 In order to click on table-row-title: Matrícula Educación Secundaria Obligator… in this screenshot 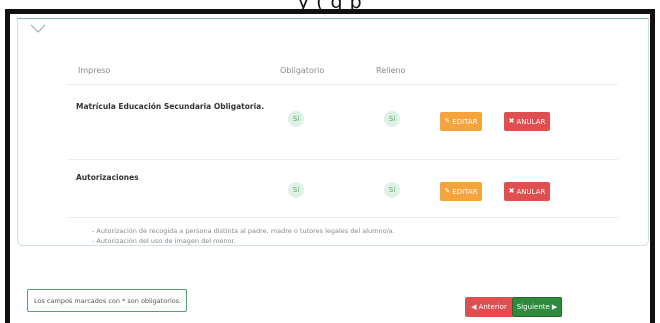, I will do `click(170, 106)`.